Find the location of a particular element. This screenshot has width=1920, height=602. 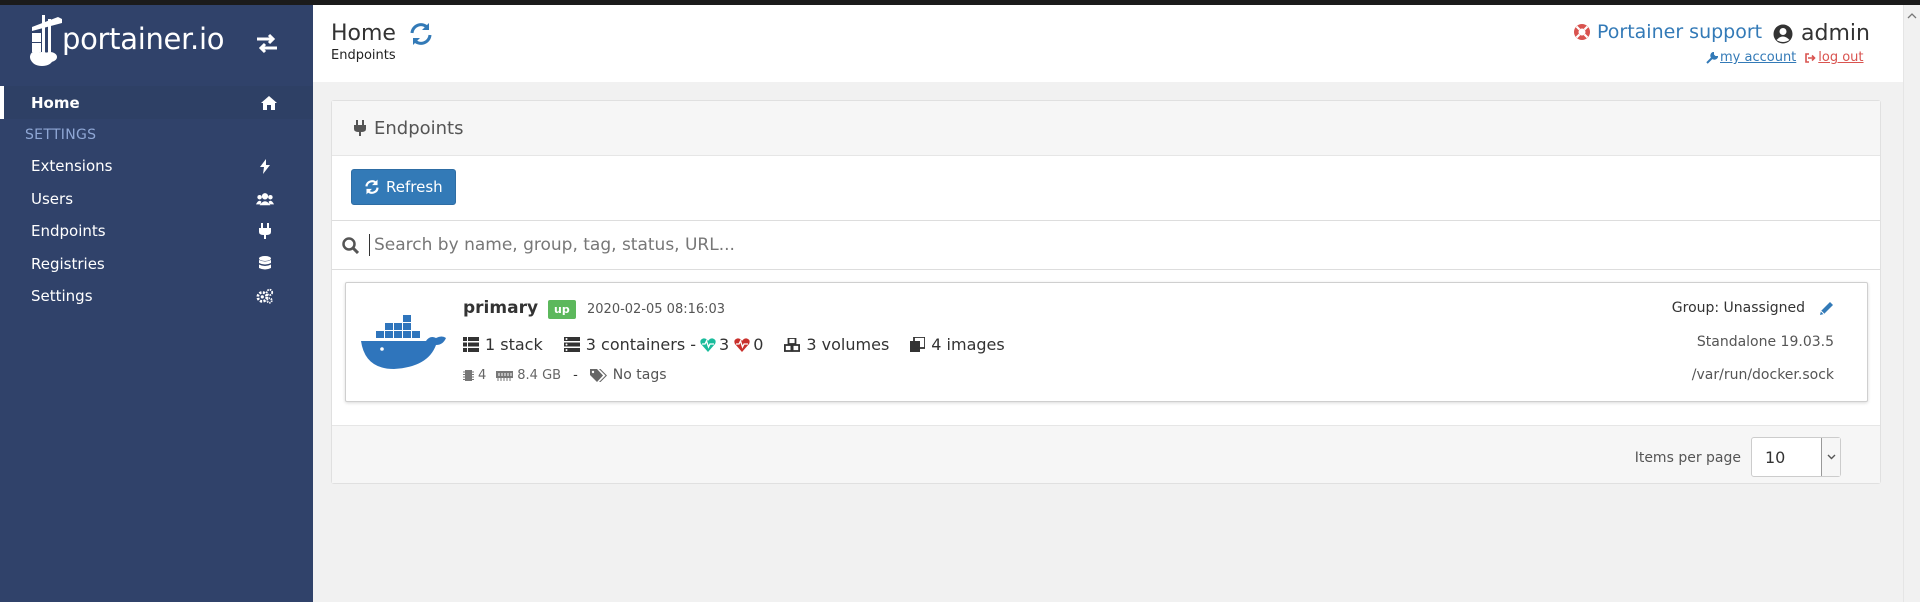

search-icon is located at coordinates (350, 245).